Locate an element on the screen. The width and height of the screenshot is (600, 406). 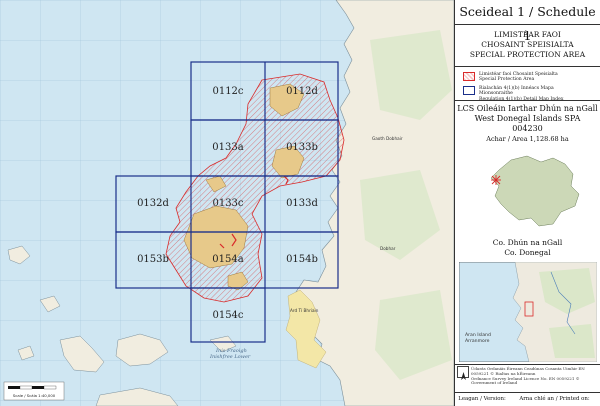
tile-label-0133c: 0133c is located at coordinates (227, 203).